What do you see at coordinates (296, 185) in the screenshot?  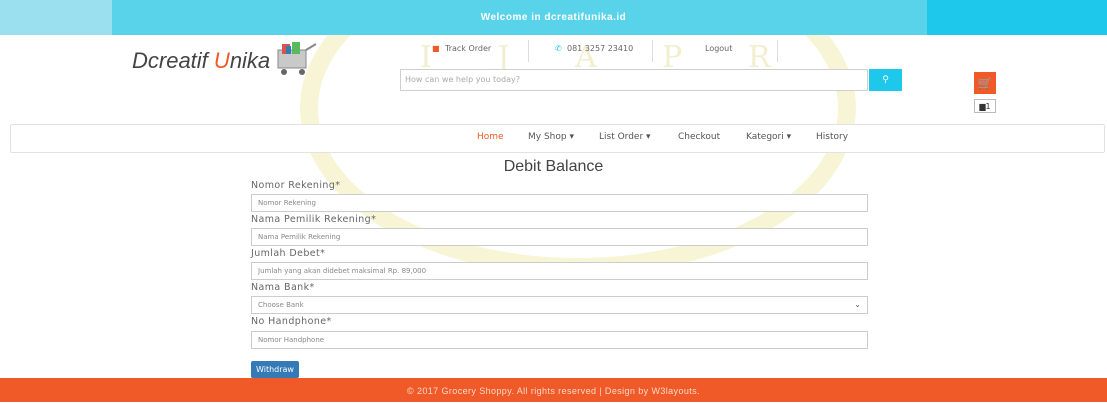 I see `field-label-nomor-rekening: Nomor Rekening*` at bounding box center [296, 185].